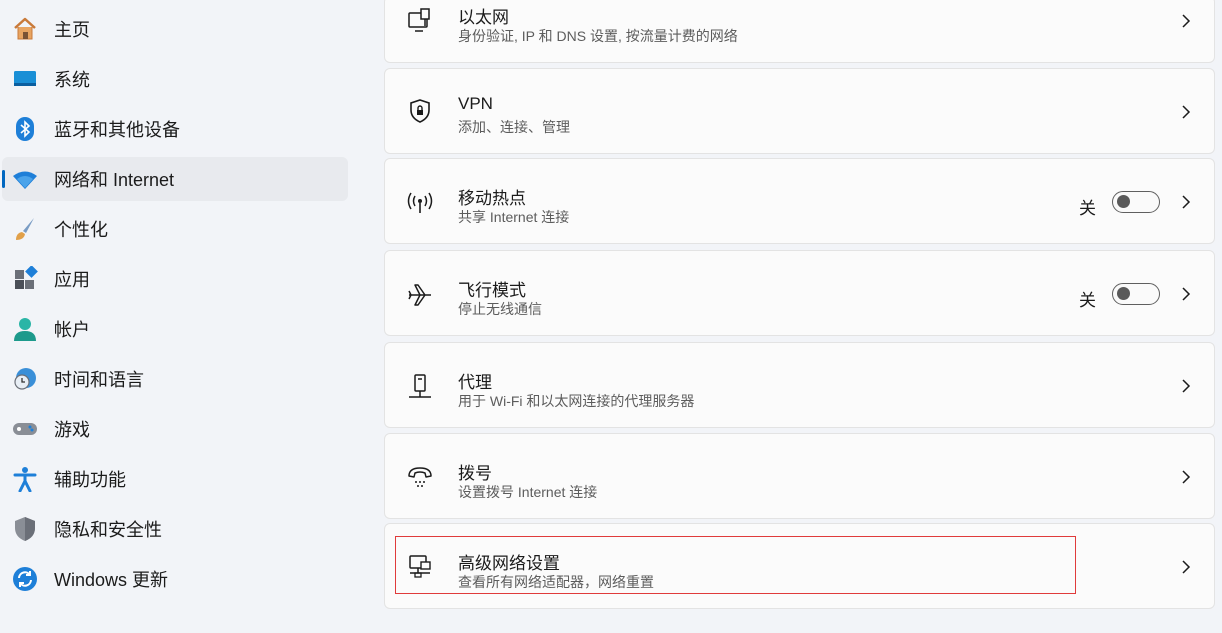  What do you see at coordinates (492, 198) in the screenshot?
I see `card-title: 移动热点` at bounding box center [492, 198].